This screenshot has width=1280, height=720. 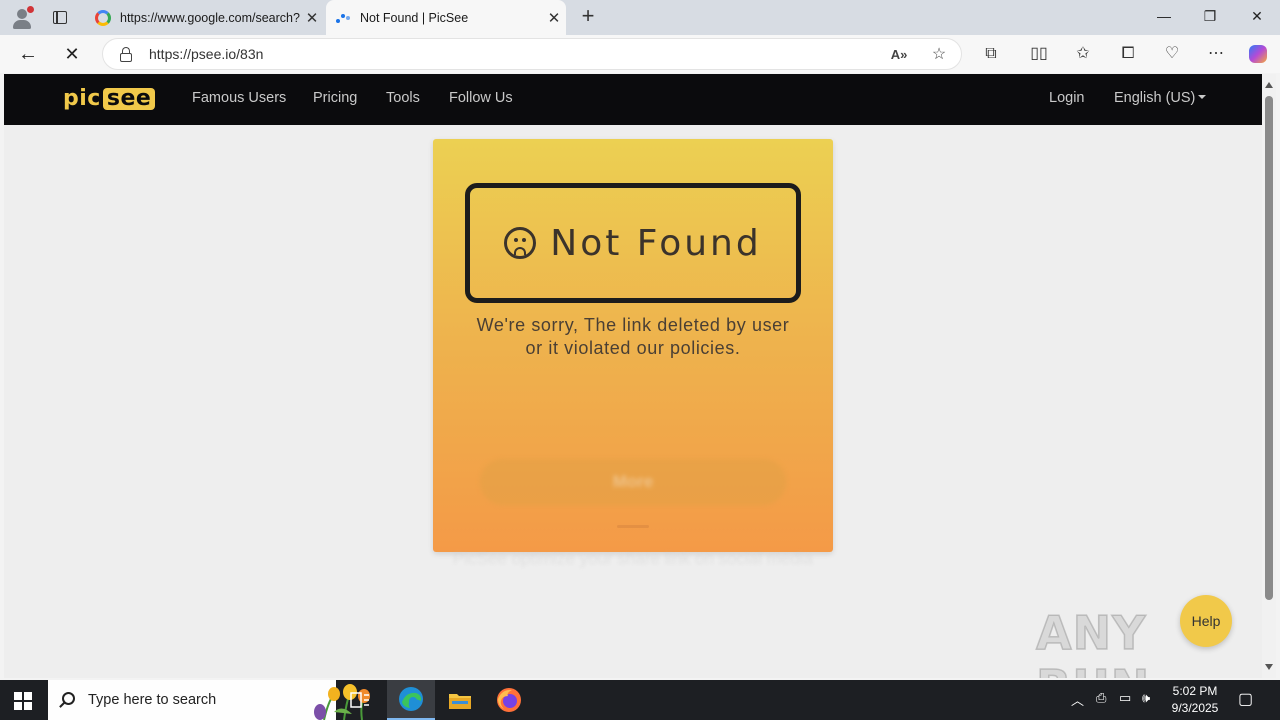 I want to click on error-message-line-1: We're sorry, The link deleted by user, so click(x=633, y=325).